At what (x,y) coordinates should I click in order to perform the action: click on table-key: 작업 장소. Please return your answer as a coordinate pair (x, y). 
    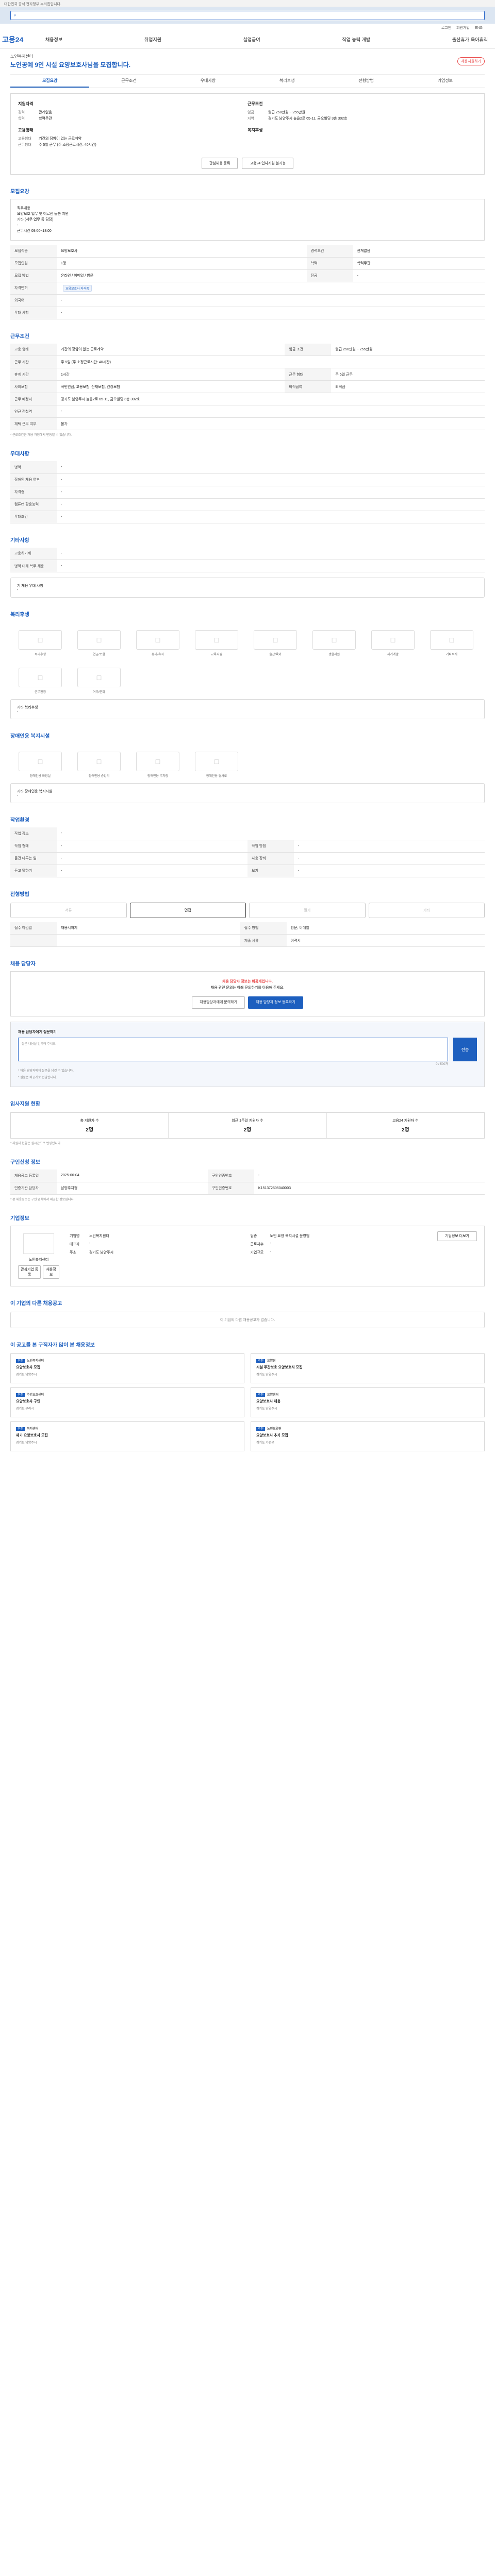
    Looking at the image, I should click on (33, 833).